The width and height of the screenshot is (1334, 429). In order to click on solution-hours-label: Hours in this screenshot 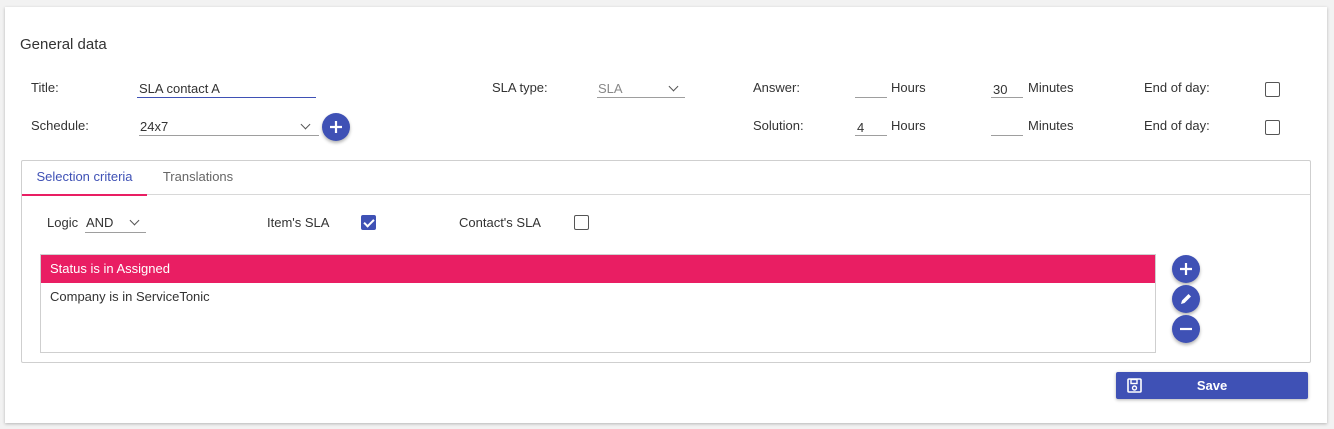, I will do `click(908, 125)`.